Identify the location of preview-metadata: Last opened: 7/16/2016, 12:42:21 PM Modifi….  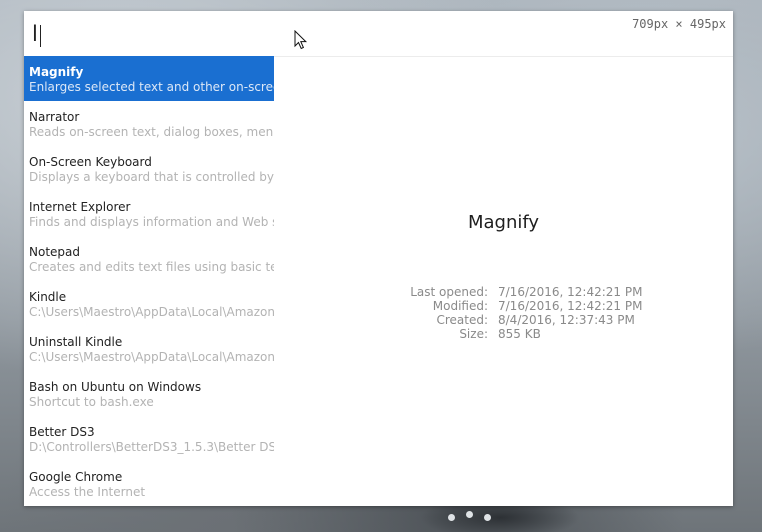
(503, 313).